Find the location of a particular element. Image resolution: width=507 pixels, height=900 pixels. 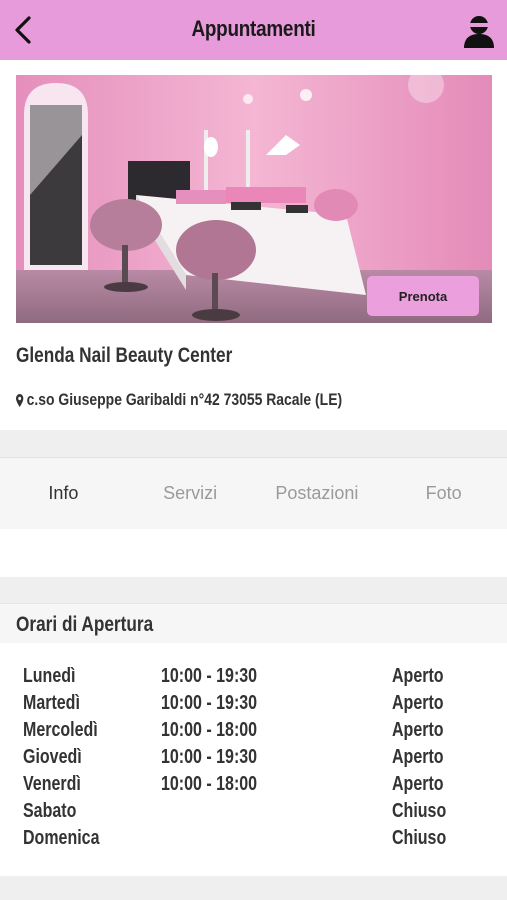

hours-day: Lunedì is located at coordinates (49, 676).